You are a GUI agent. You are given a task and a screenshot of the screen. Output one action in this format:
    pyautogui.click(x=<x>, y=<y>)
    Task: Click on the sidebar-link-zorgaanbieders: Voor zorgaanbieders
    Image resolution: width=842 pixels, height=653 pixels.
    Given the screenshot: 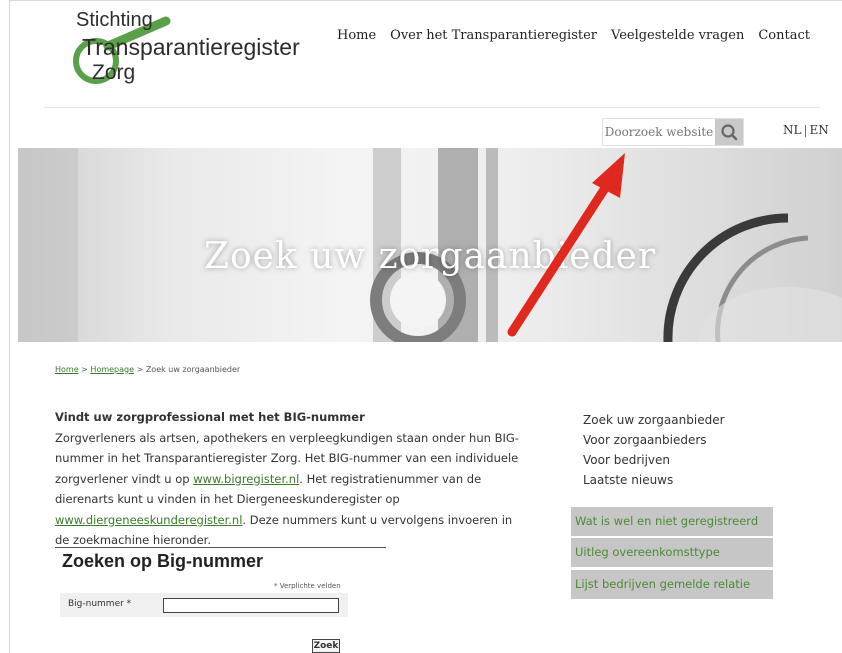 What is the action you would take?
    pyautogui.click(x=654, y=440)
    